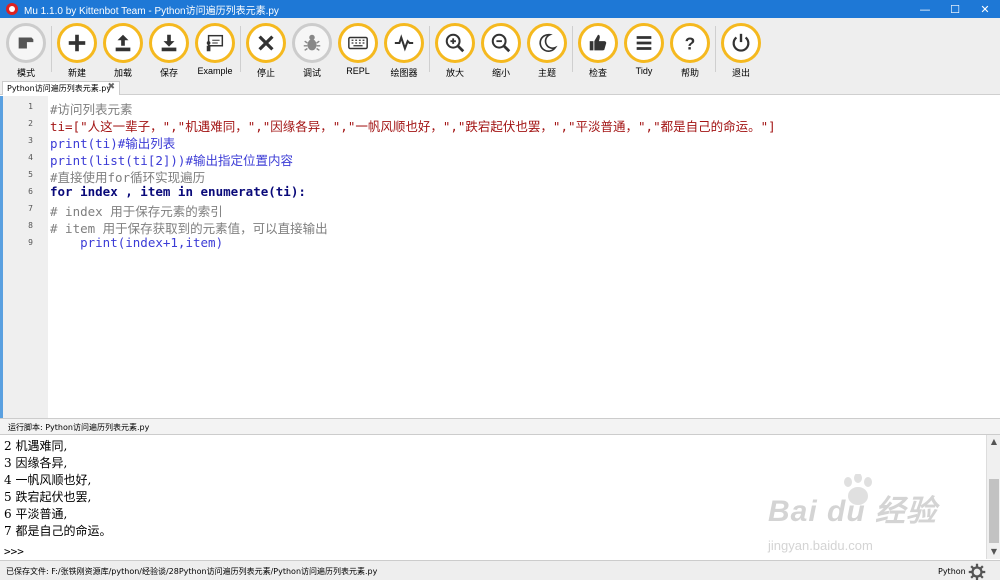  What do you see at coordinates (689, 73) in the screenshot?
I see `help-label: 帮助` at bounding box center [689, 73].